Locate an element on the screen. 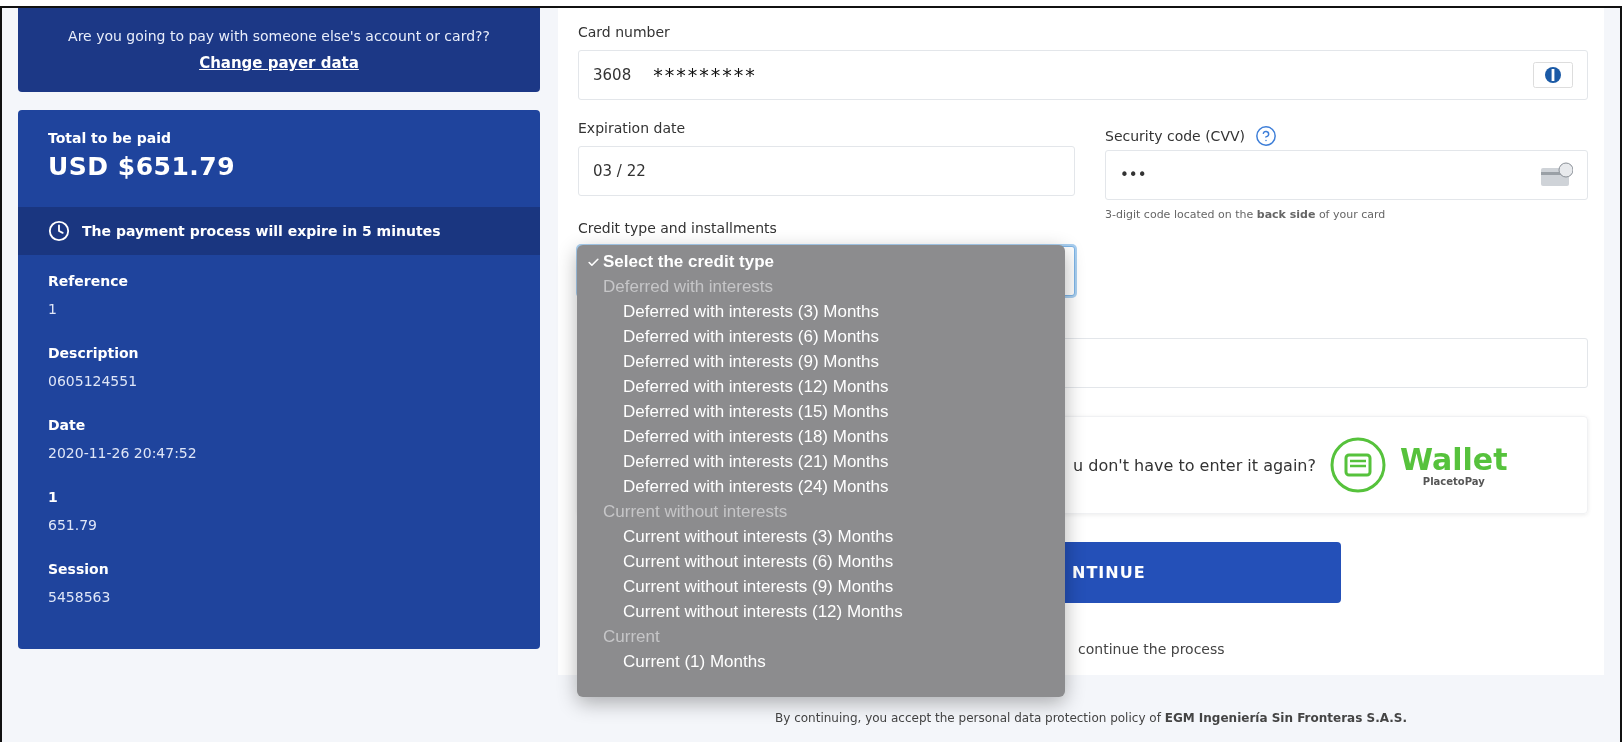 The image size is (1622, 742). total-amount: USD $651.79 is located at coordinates (142, 166).